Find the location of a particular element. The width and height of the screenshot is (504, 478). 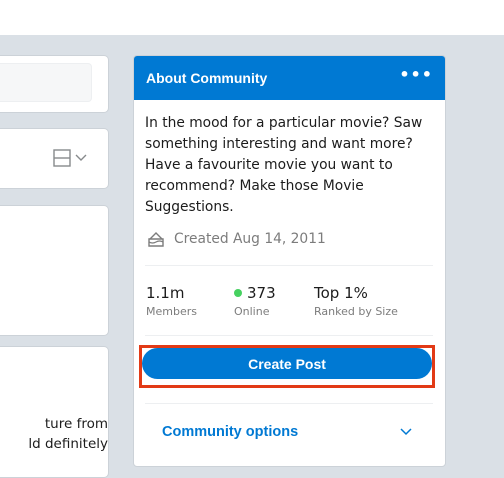

about-title: About Community is located at coordinates (207, 78).